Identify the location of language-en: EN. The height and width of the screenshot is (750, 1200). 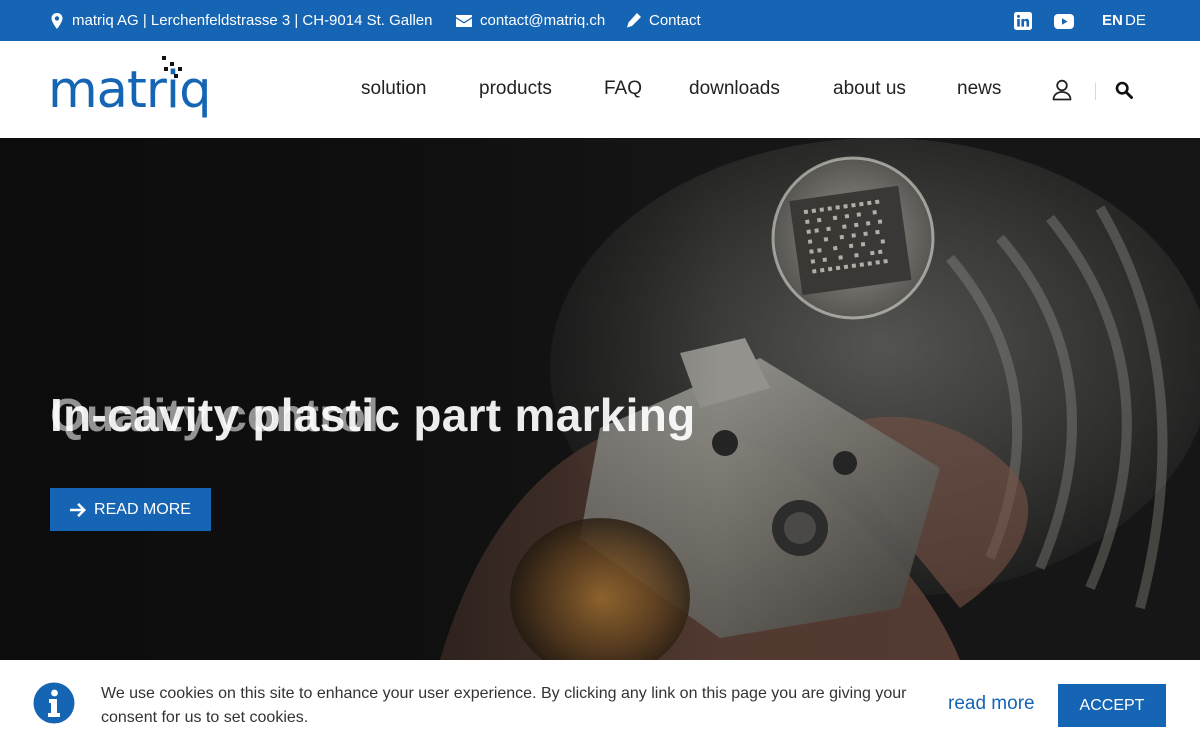
(1112, 20).